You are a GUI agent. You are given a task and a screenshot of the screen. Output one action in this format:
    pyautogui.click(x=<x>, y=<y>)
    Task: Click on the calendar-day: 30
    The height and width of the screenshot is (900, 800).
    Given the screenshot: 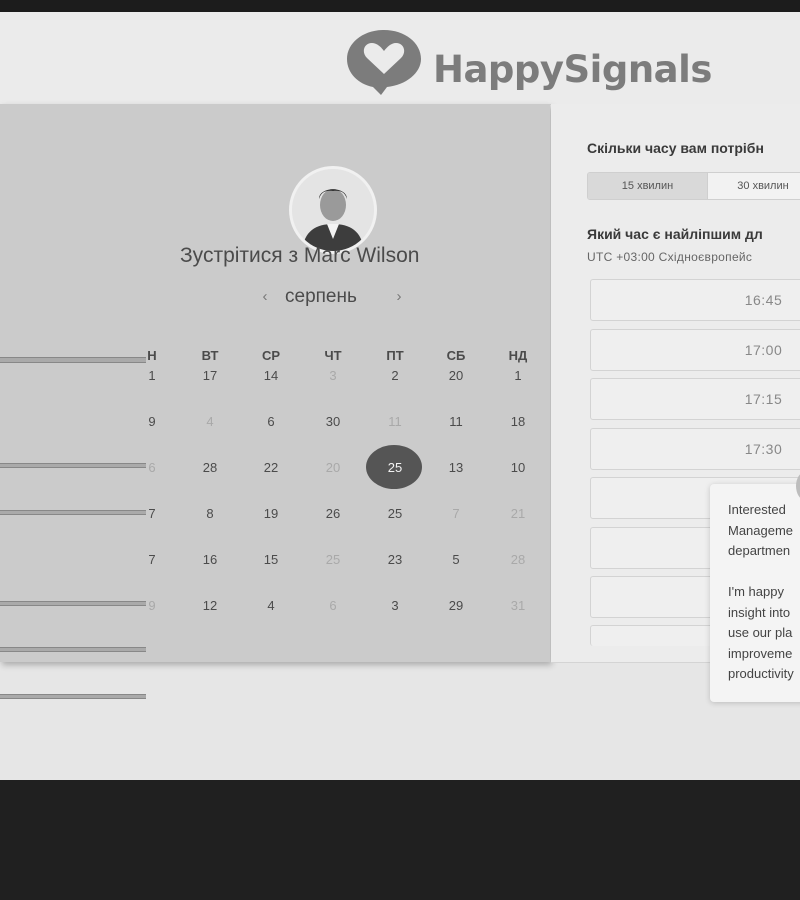 What is the action you would take?
    pyautogui.click(x=333, y=421)
    